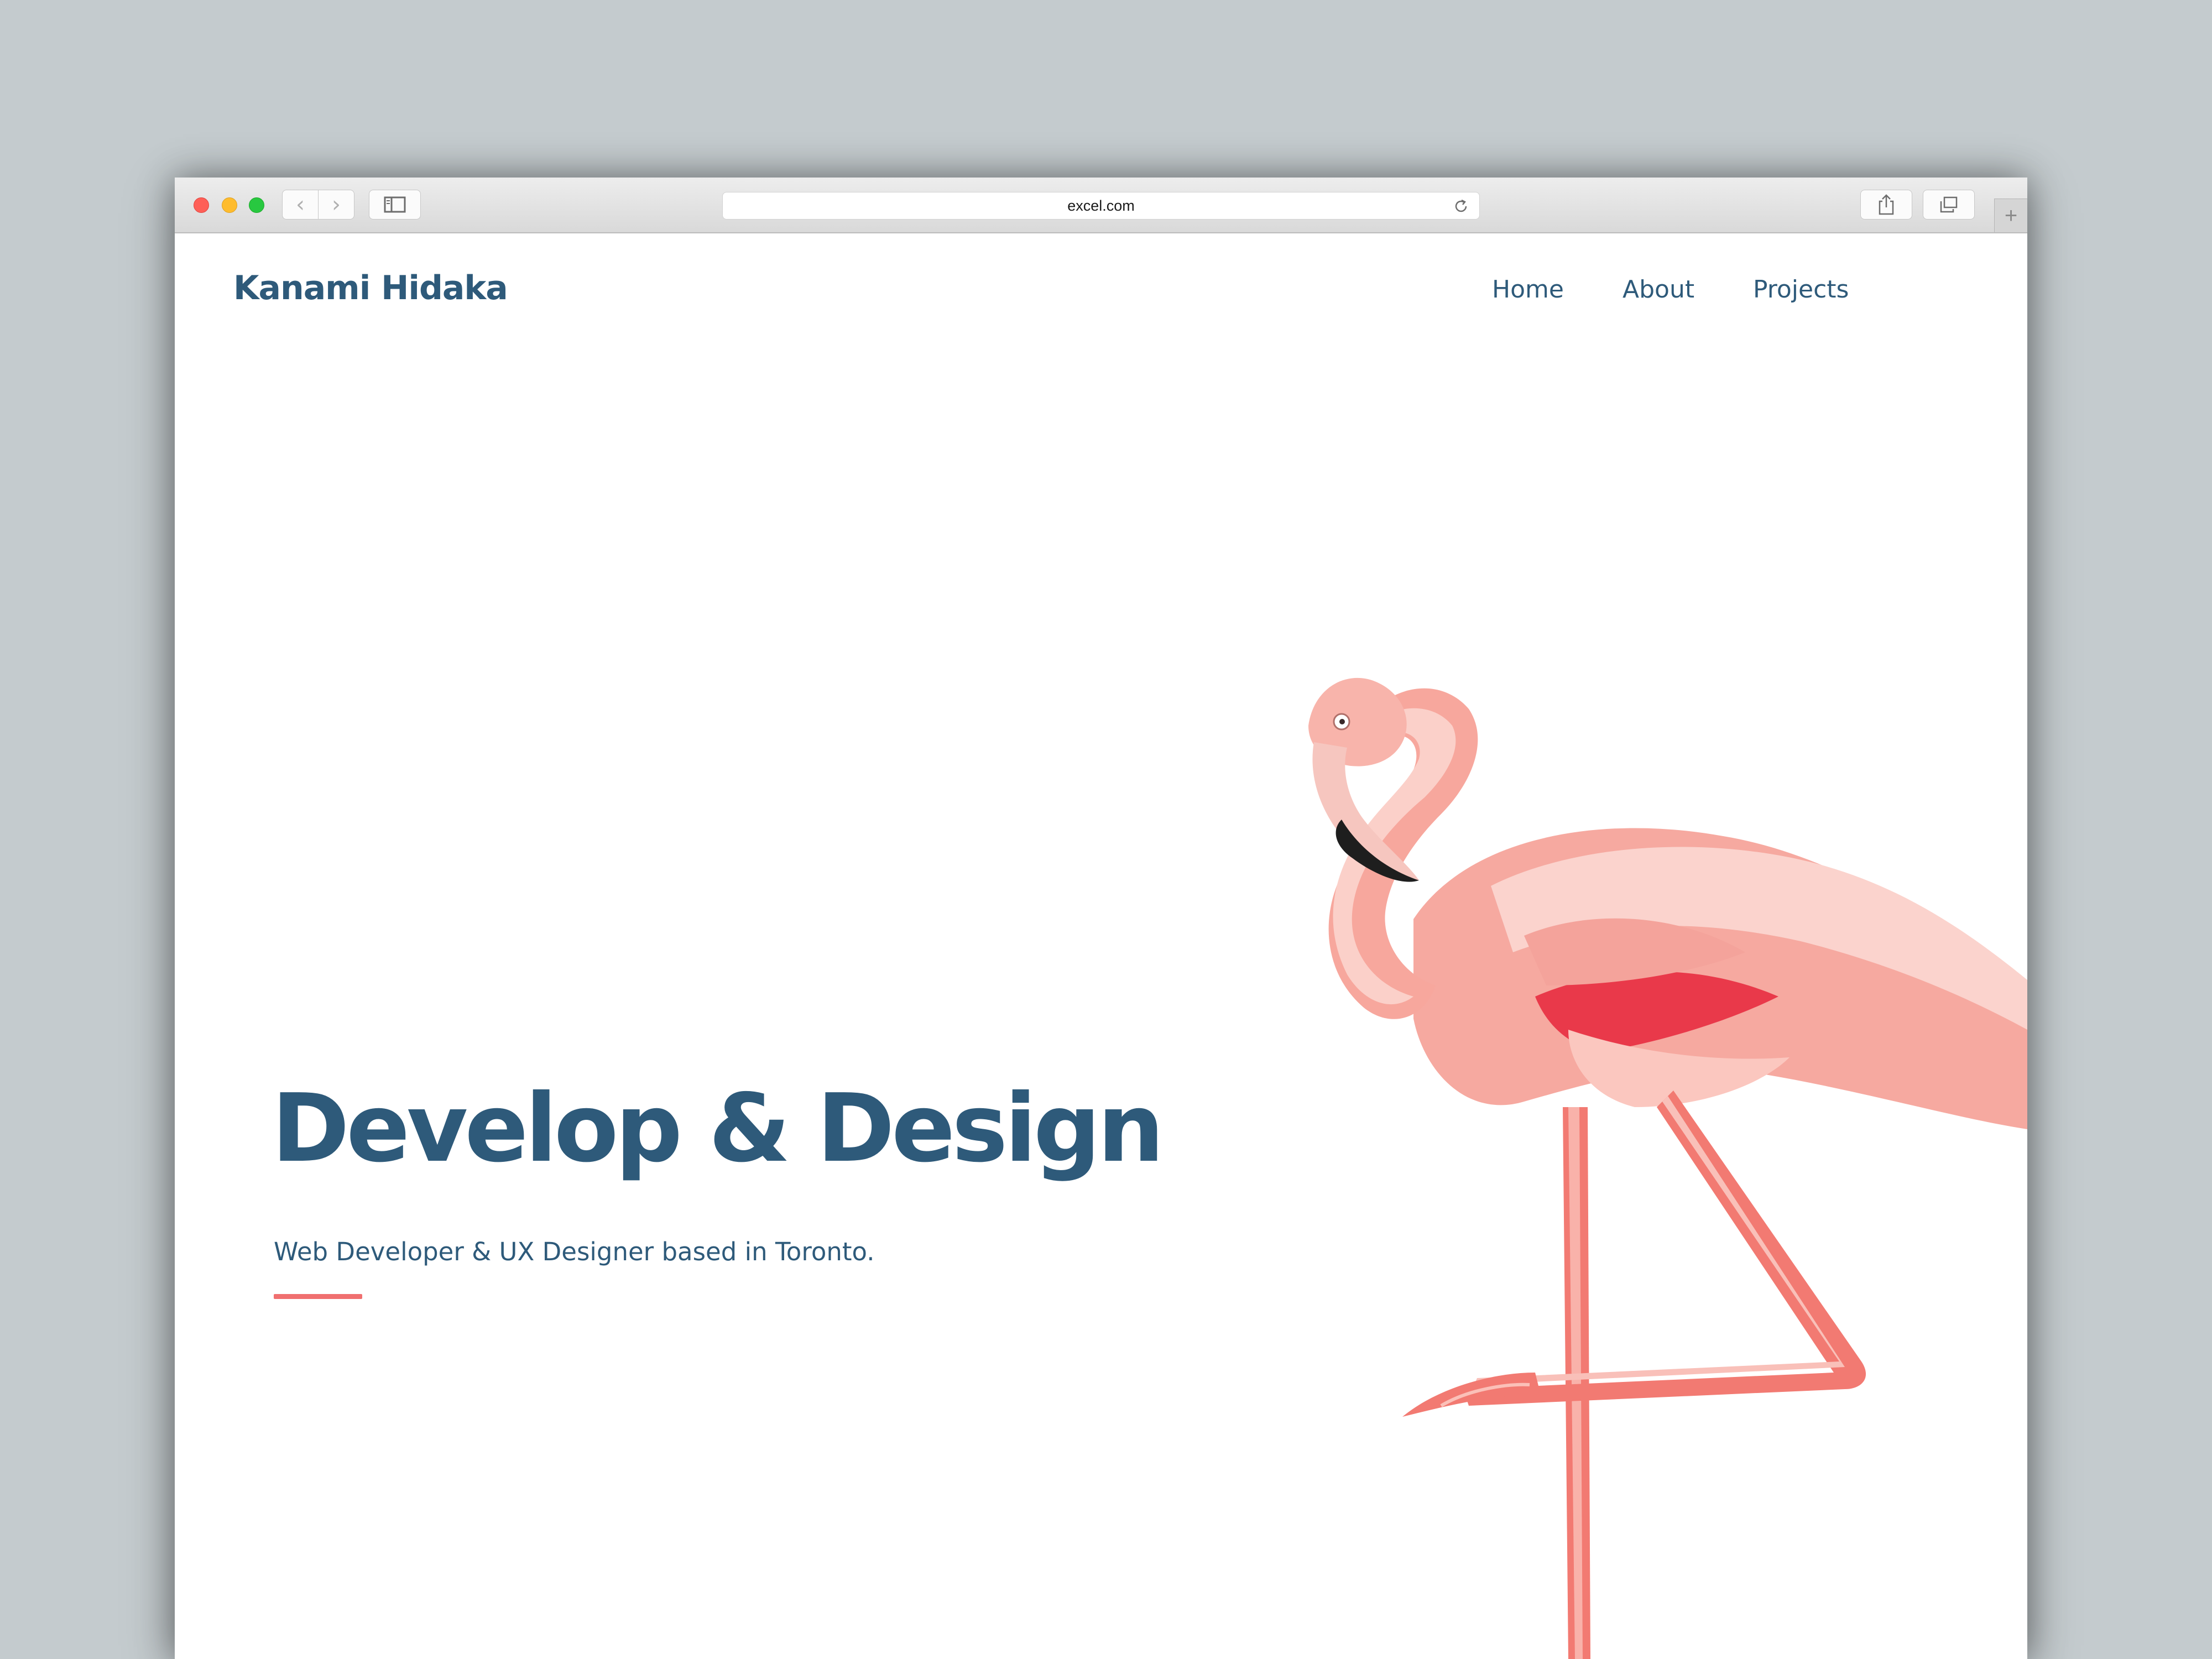 The image size is (2212, 1659). I want to click on sidebar-icon, so click(395, 205).